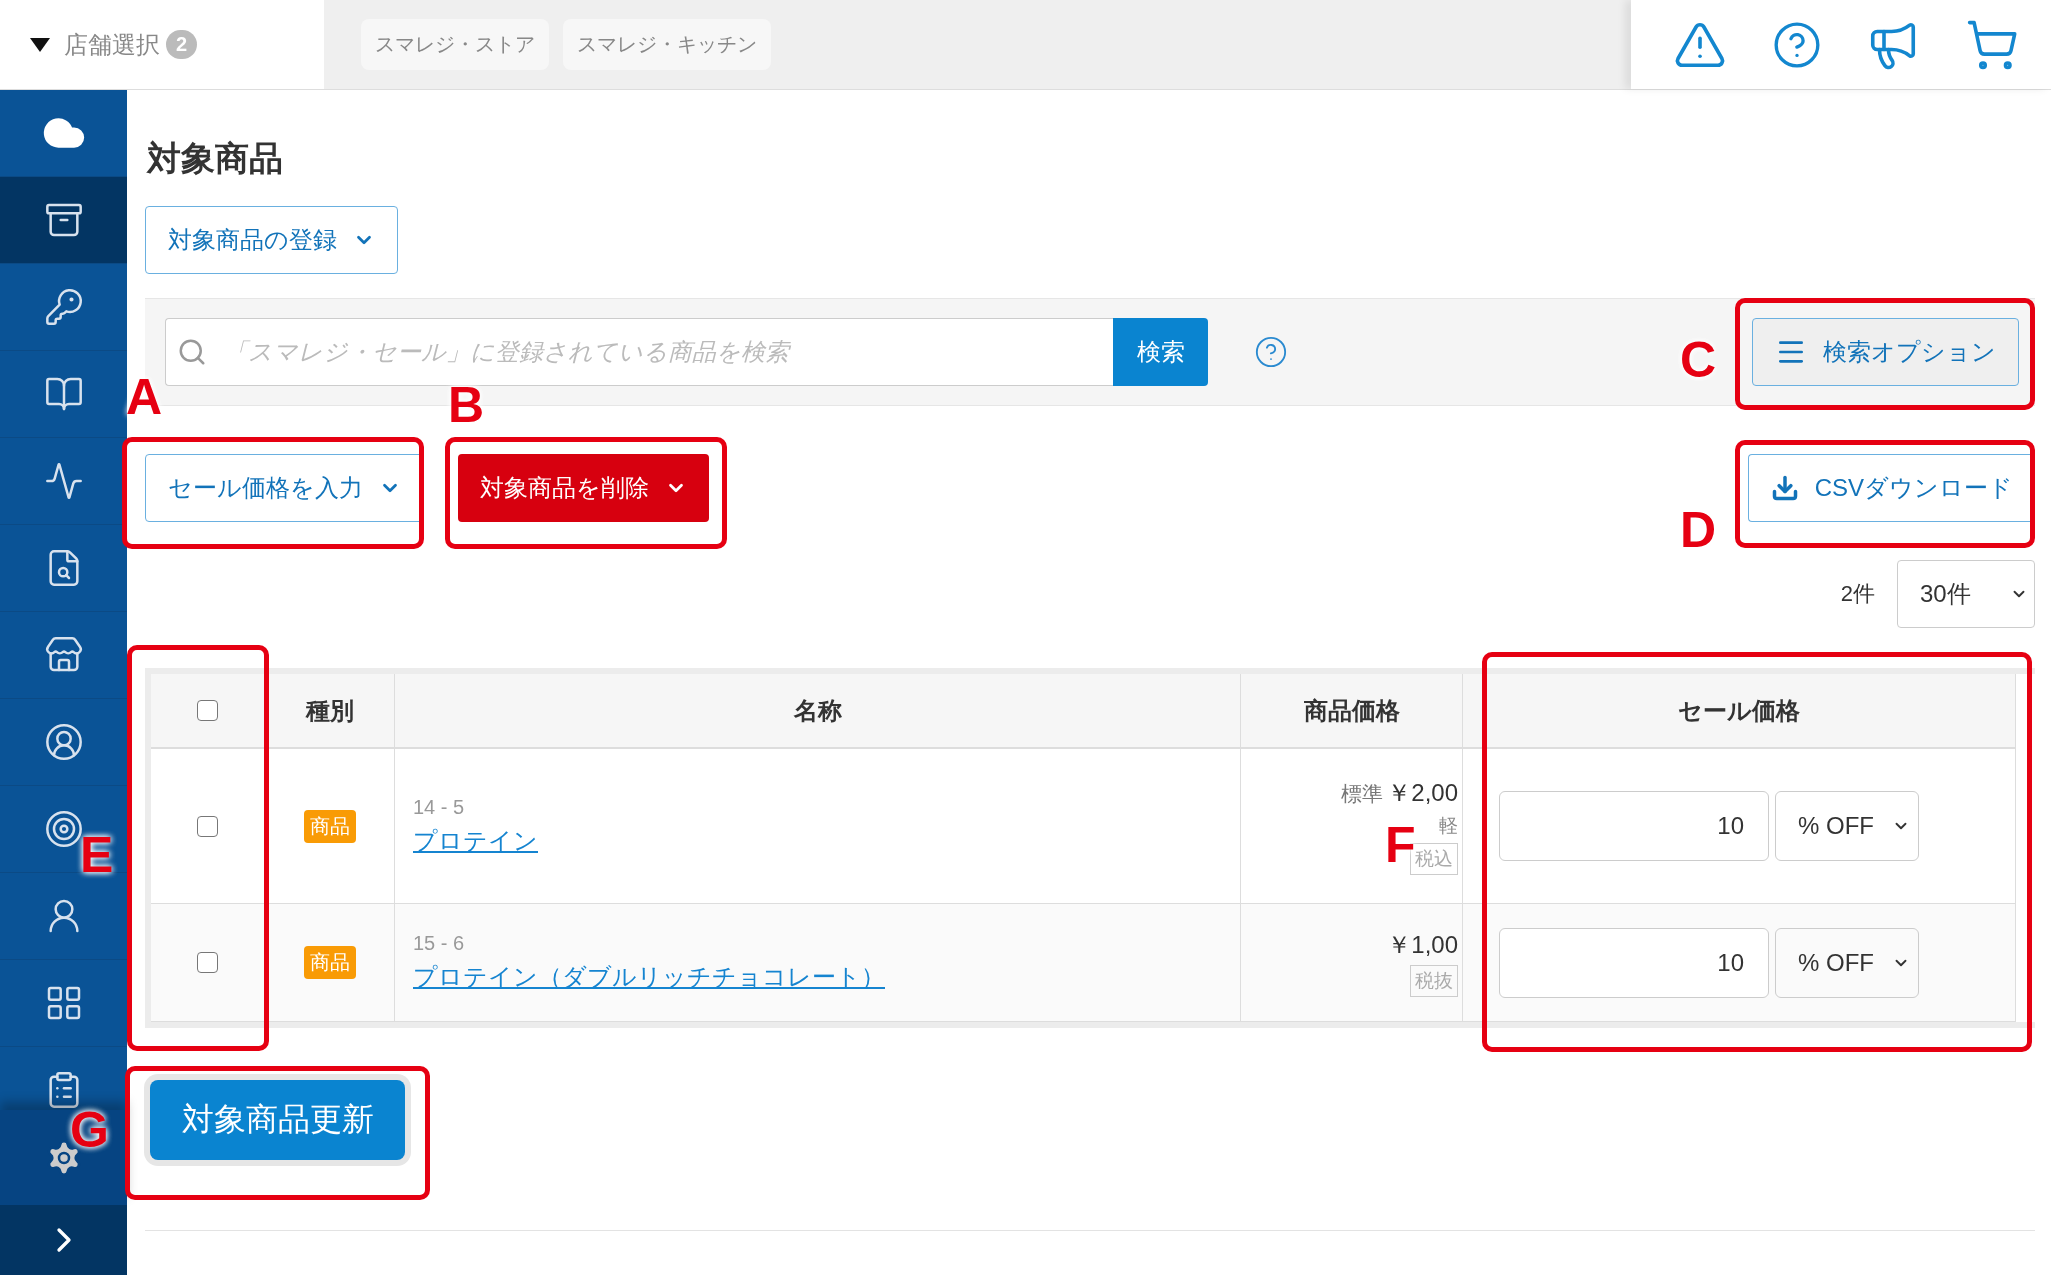  I want to click on delete-button: 対象商品を削除, so click(583, 488).